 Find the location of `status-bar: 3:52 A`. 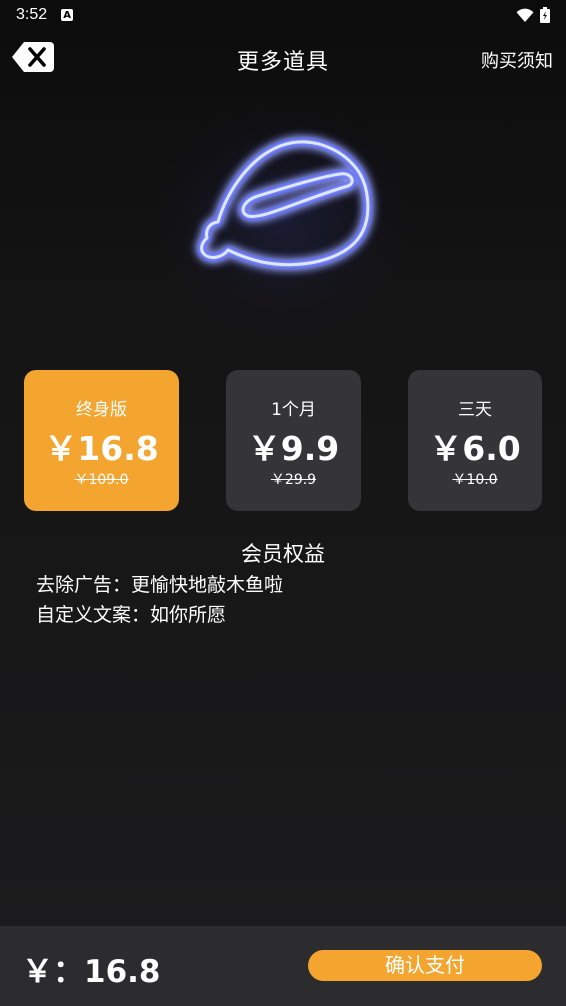

status-bar: 3:52 A is located at coordinates (283, 15).